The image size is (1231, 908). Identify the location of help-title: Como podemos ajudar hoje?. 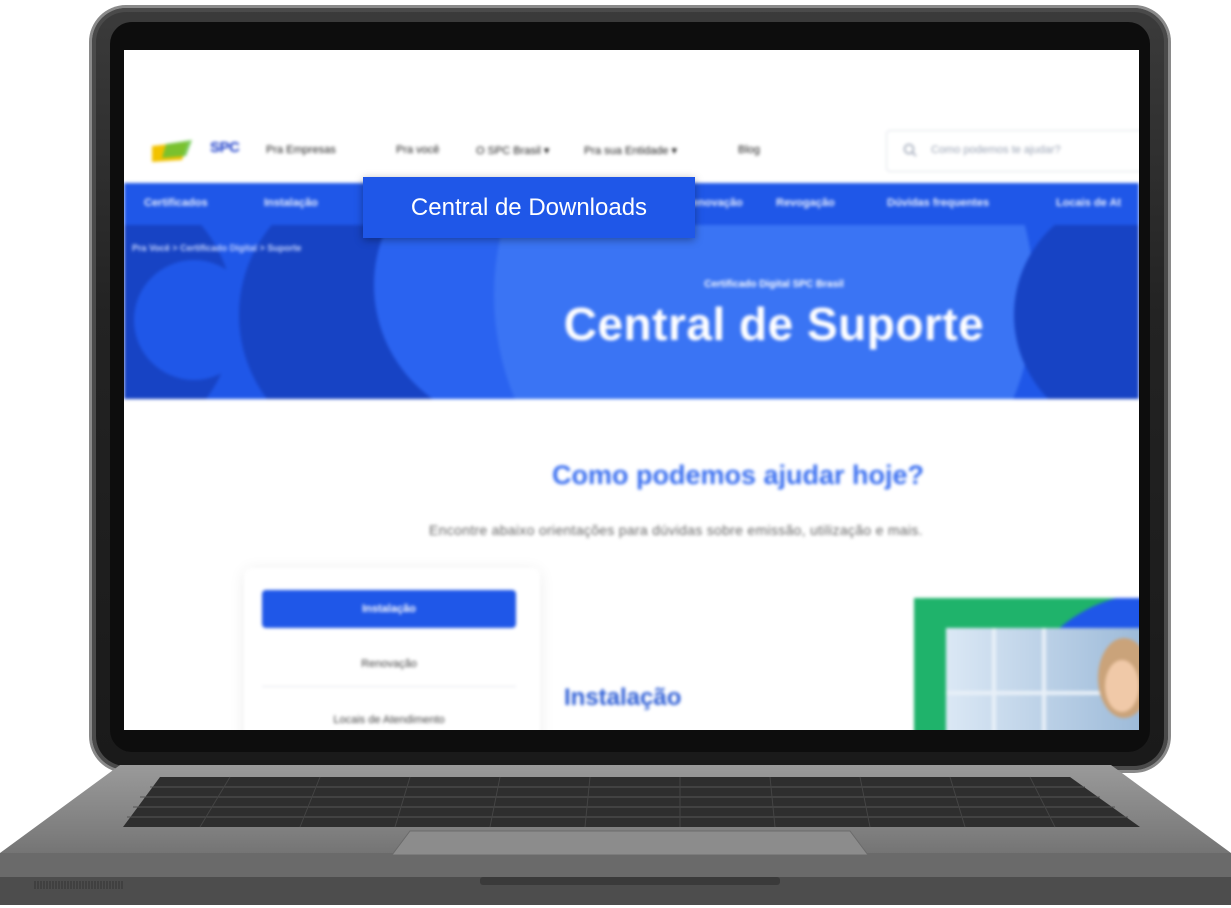
(738, 475).